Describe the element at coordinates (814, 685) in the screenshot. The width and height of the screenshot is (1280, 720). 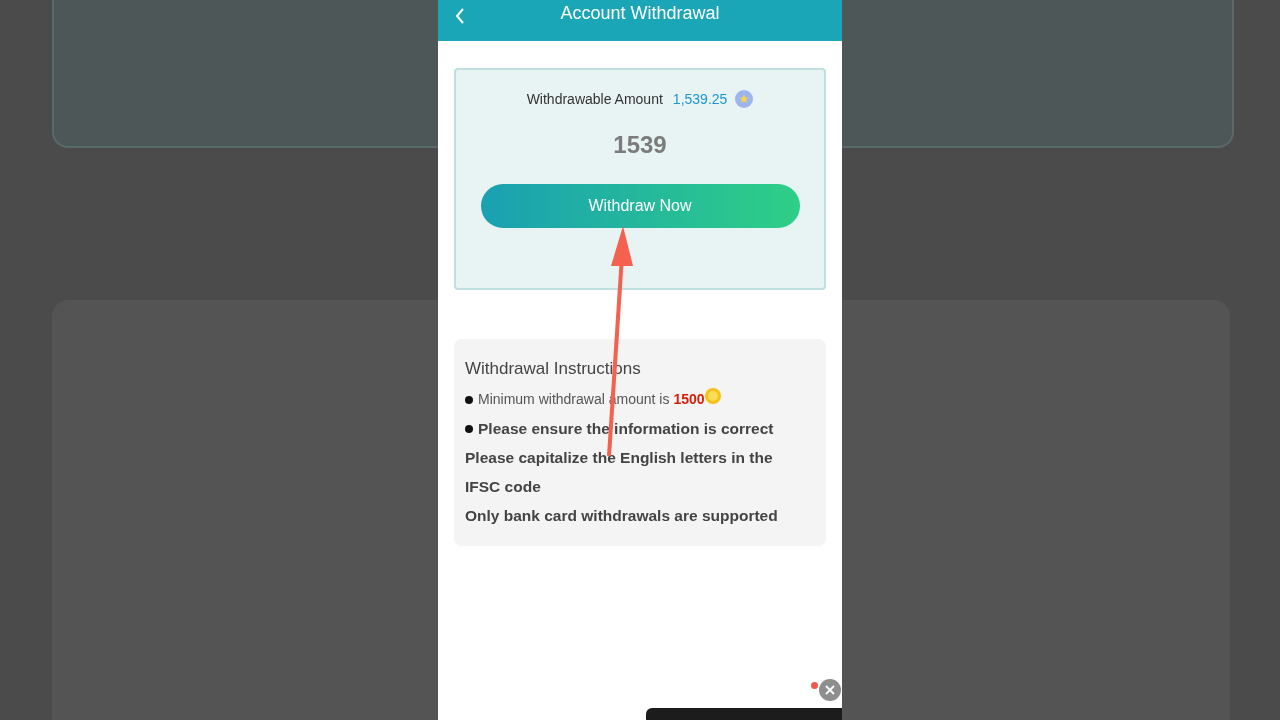
I see `notification-dot` at that location.